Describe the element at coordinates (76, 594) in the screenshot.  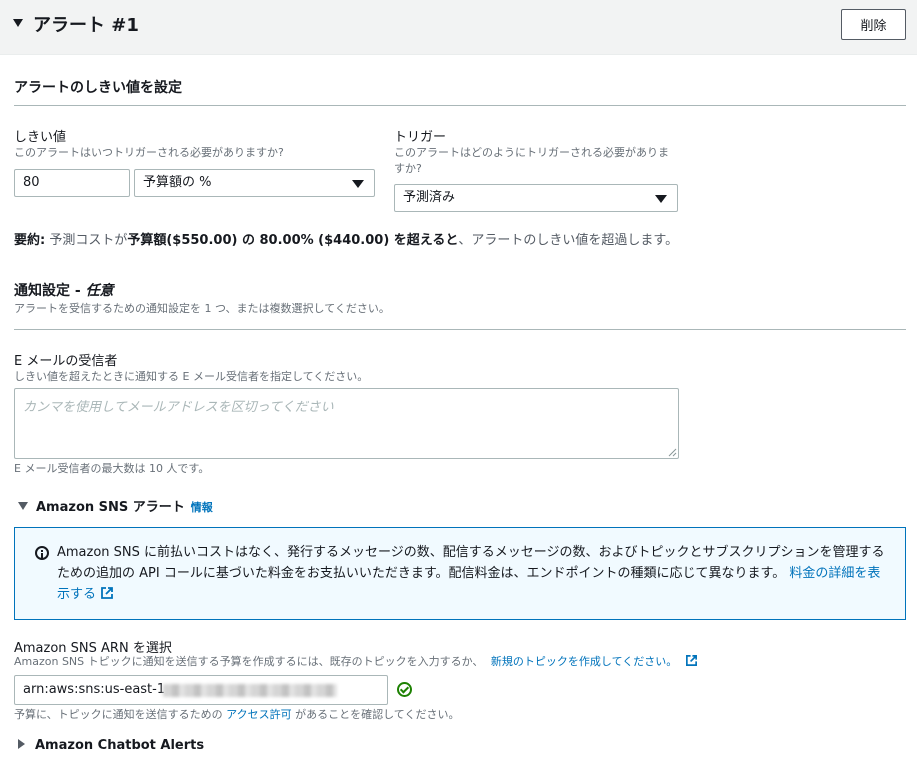
I see `pricing-details-link-cont: 示する` at that location.